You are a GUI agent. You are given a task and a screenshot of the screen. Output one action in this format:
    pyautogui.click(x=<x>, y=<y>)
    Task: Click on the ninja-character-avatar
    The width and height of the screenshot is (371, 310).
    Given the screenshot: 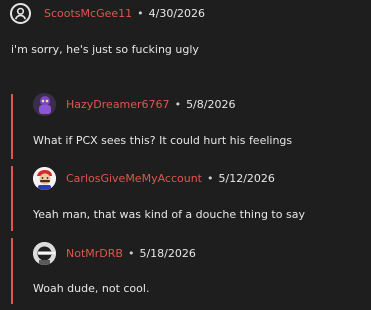 What is the action you would take?
    pyautogui.click(x=44, y=253)
    